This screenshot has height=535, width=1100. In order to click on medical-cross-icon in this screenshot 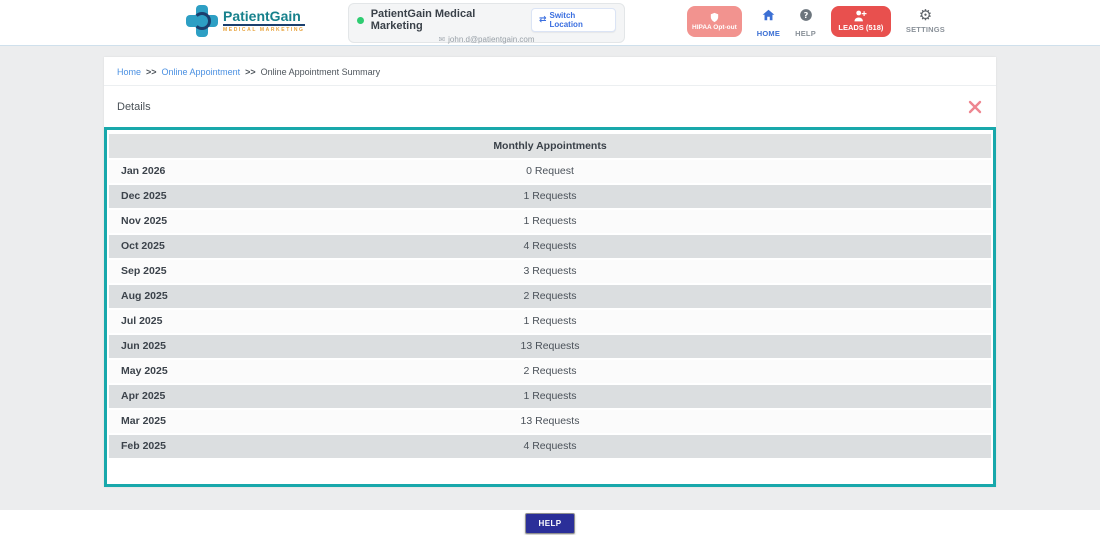, I will do `click(202, 21)`.